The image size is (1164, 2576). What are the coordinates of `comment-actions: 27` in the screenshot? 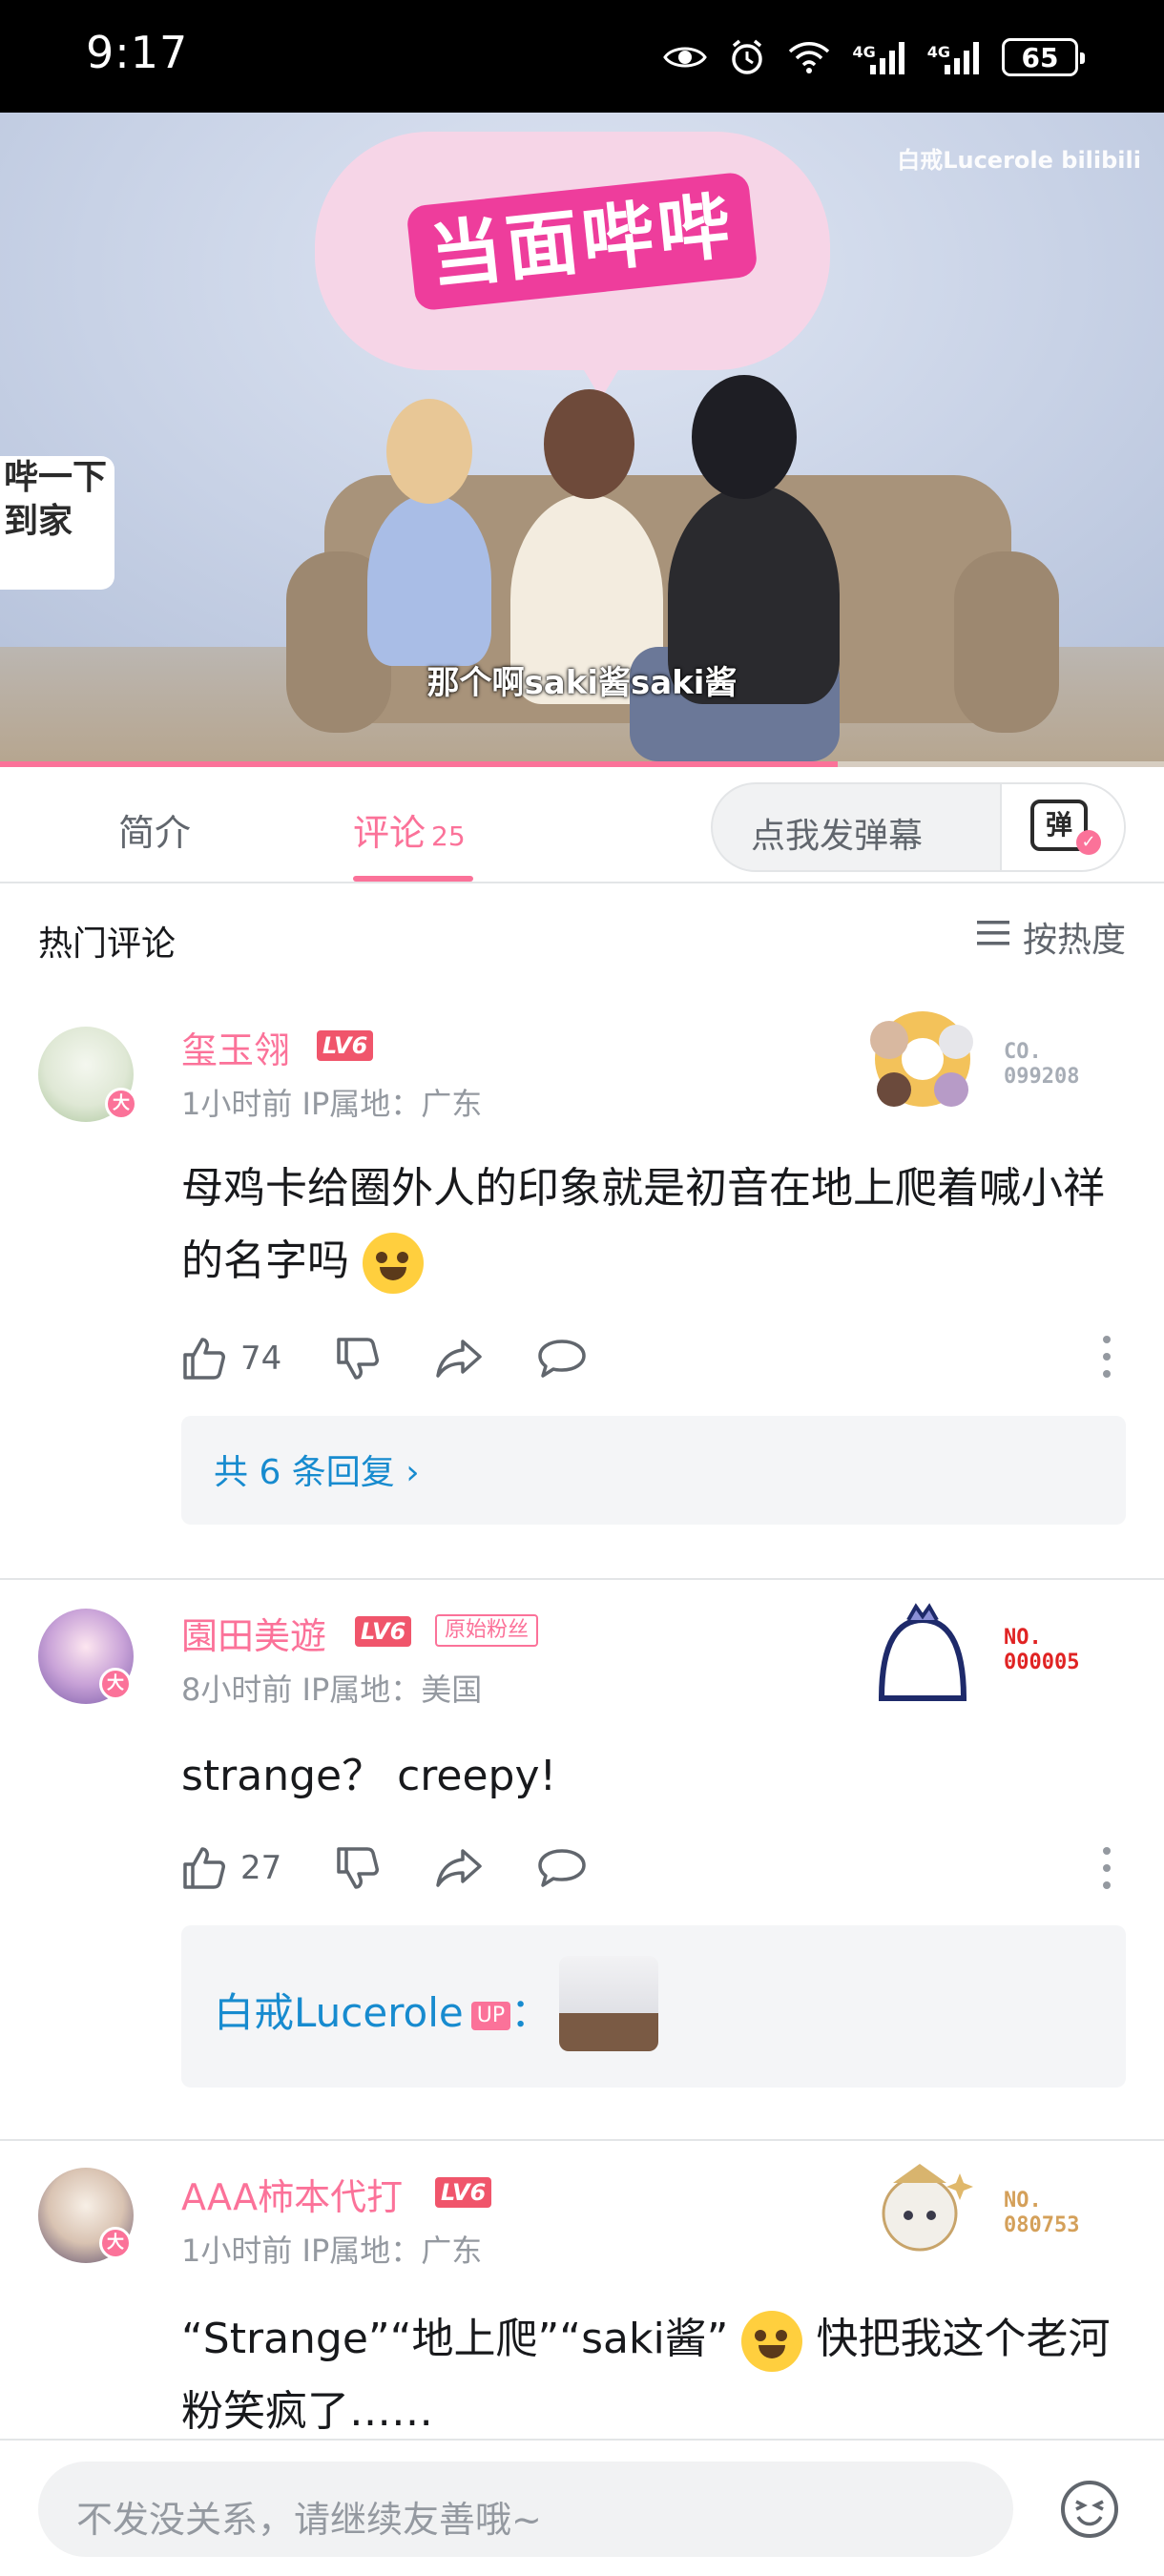 It's located at (411, 1868).